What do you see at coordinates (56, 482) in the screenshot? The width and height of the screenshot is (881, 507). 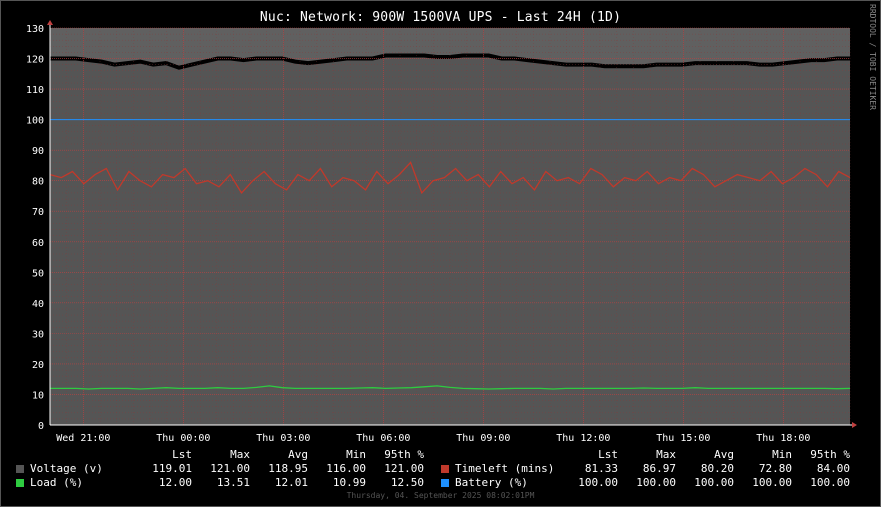 I see `legend-label-load: Load (%)` at bounding box center [56, 482].